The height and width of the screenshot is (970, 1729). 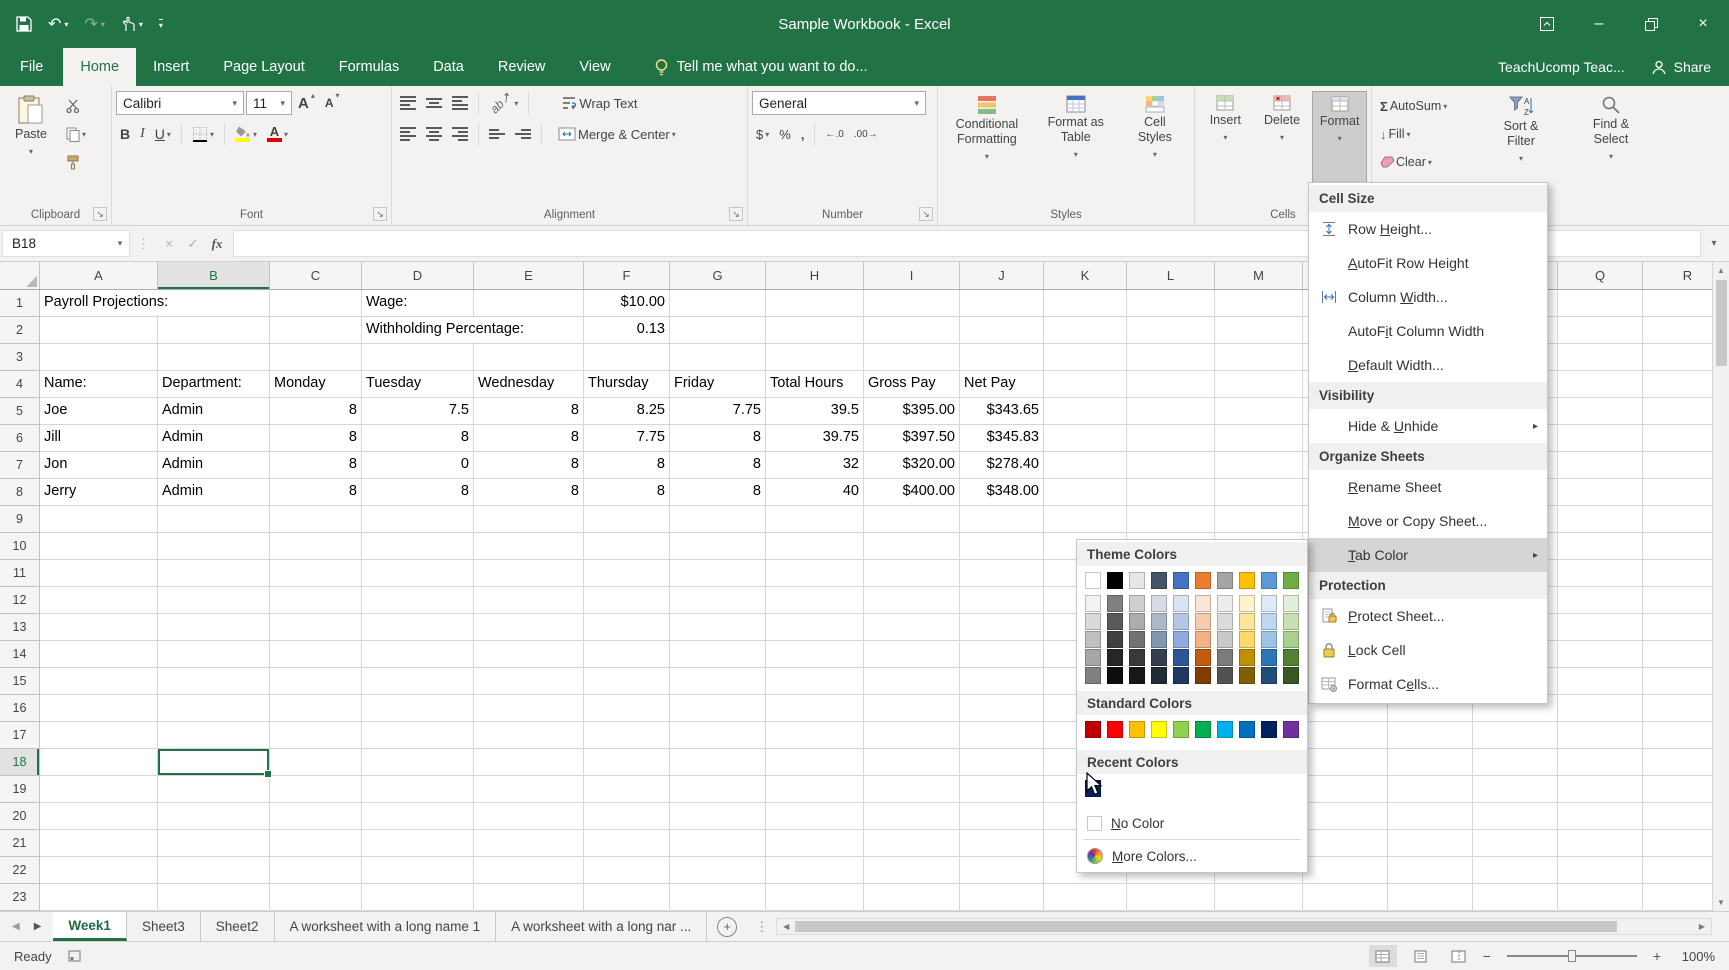 I want to click on cell-P22, so click(x=1515, y=870).